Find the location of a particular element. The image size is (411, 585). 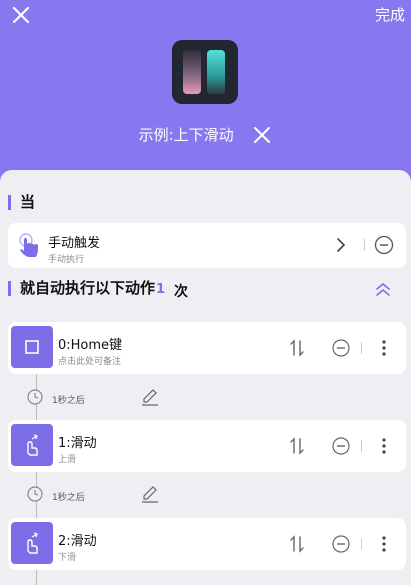

action-title: 0:Home键 is located at coordinates (90, 345).